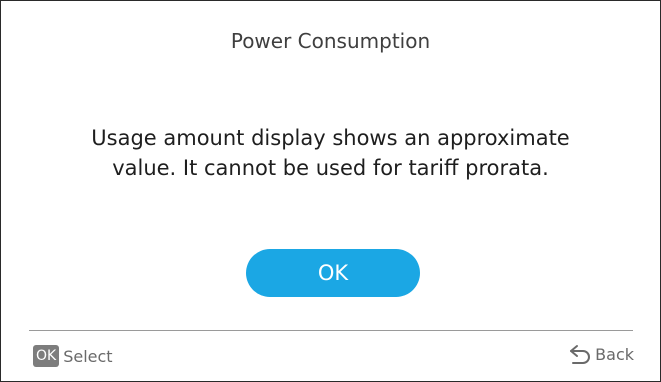  I want to click on ok-button: OK, so click(333, 273).